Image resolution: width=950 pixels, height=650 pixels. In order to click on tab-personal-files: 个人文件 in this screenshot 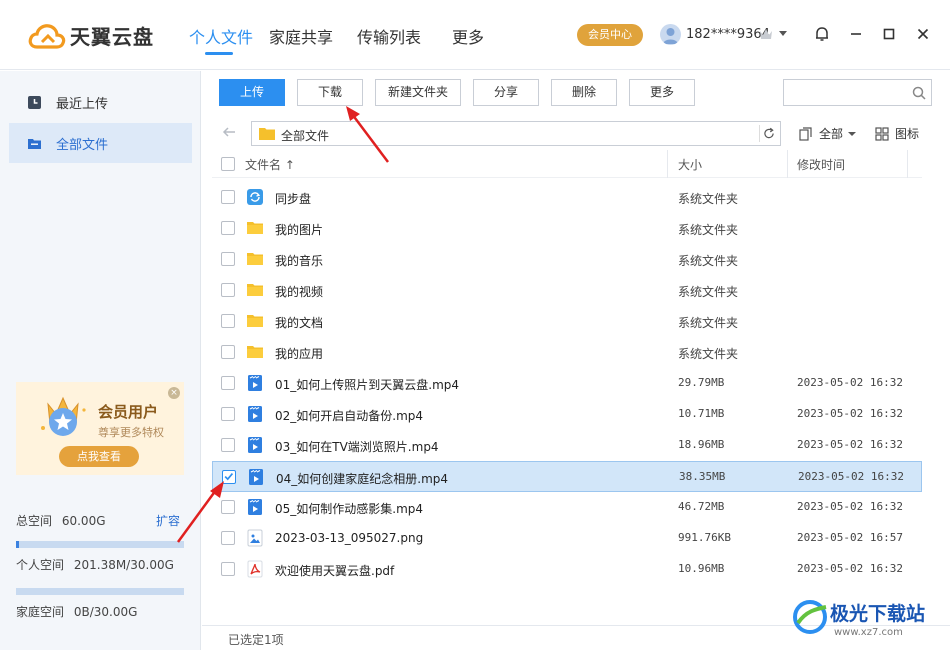, I will do `click(221, 36)`.